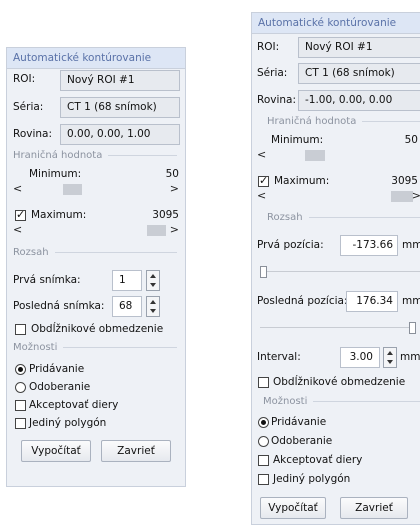 Image resolution: width=420 pixels, height=525 pixels. I want to click on posledna-pozicia-slider, so click(338, 327).